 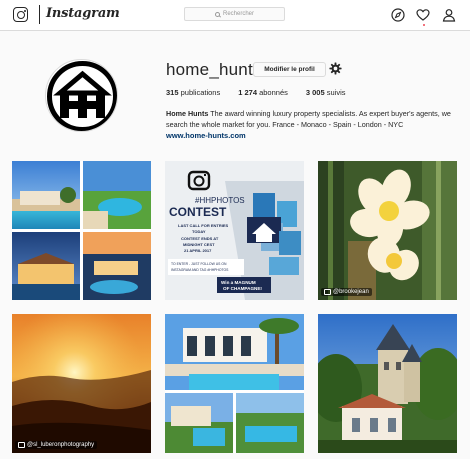 I want to click on svg-text: MIDNIGHT CEST, so click(x=199, y=244).